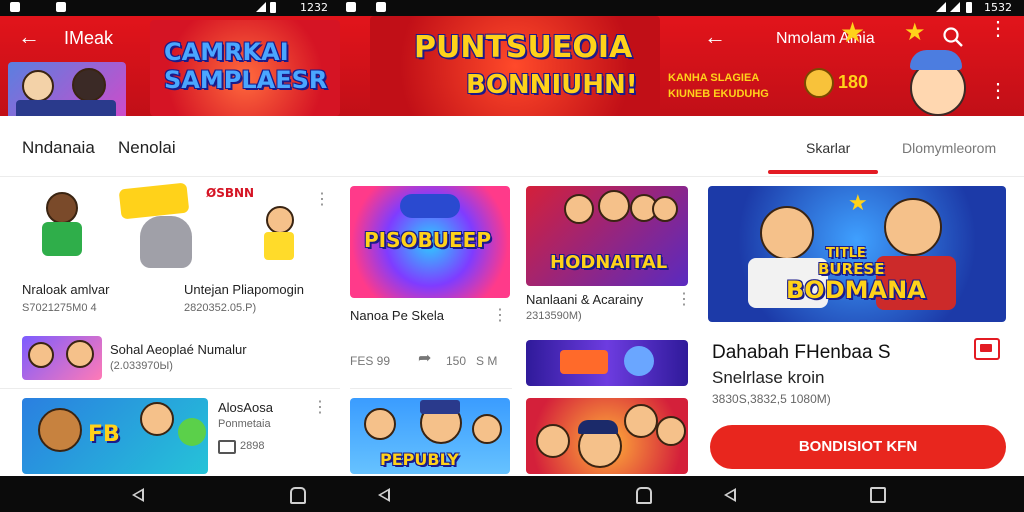 The width and height of the screenshot is (1024, 512). I want to click on featured-banner: ★ TITLE BURESE BODMANA, so click(857, 254).